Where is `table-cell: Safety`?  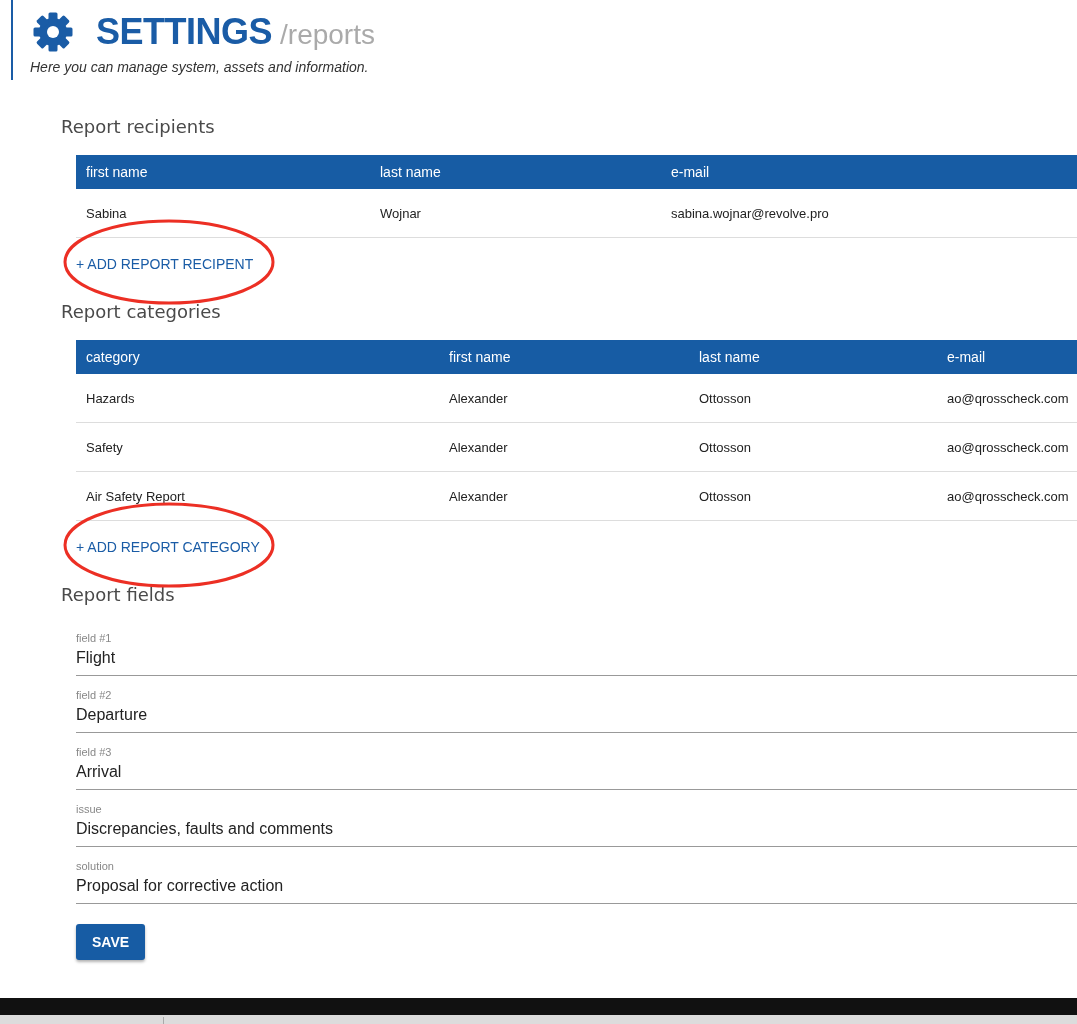 table-cell: Safety is located at coordinates (104, 447).